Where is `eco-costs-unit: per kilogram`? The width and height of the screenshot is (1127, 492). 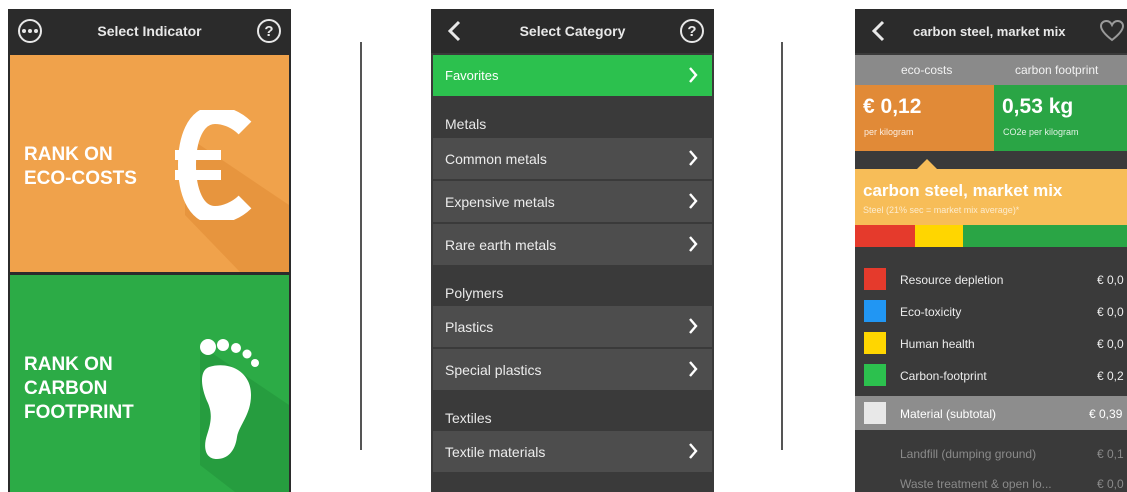 eco-costs-unit: per kilogram is located at coordinates (889, 132).